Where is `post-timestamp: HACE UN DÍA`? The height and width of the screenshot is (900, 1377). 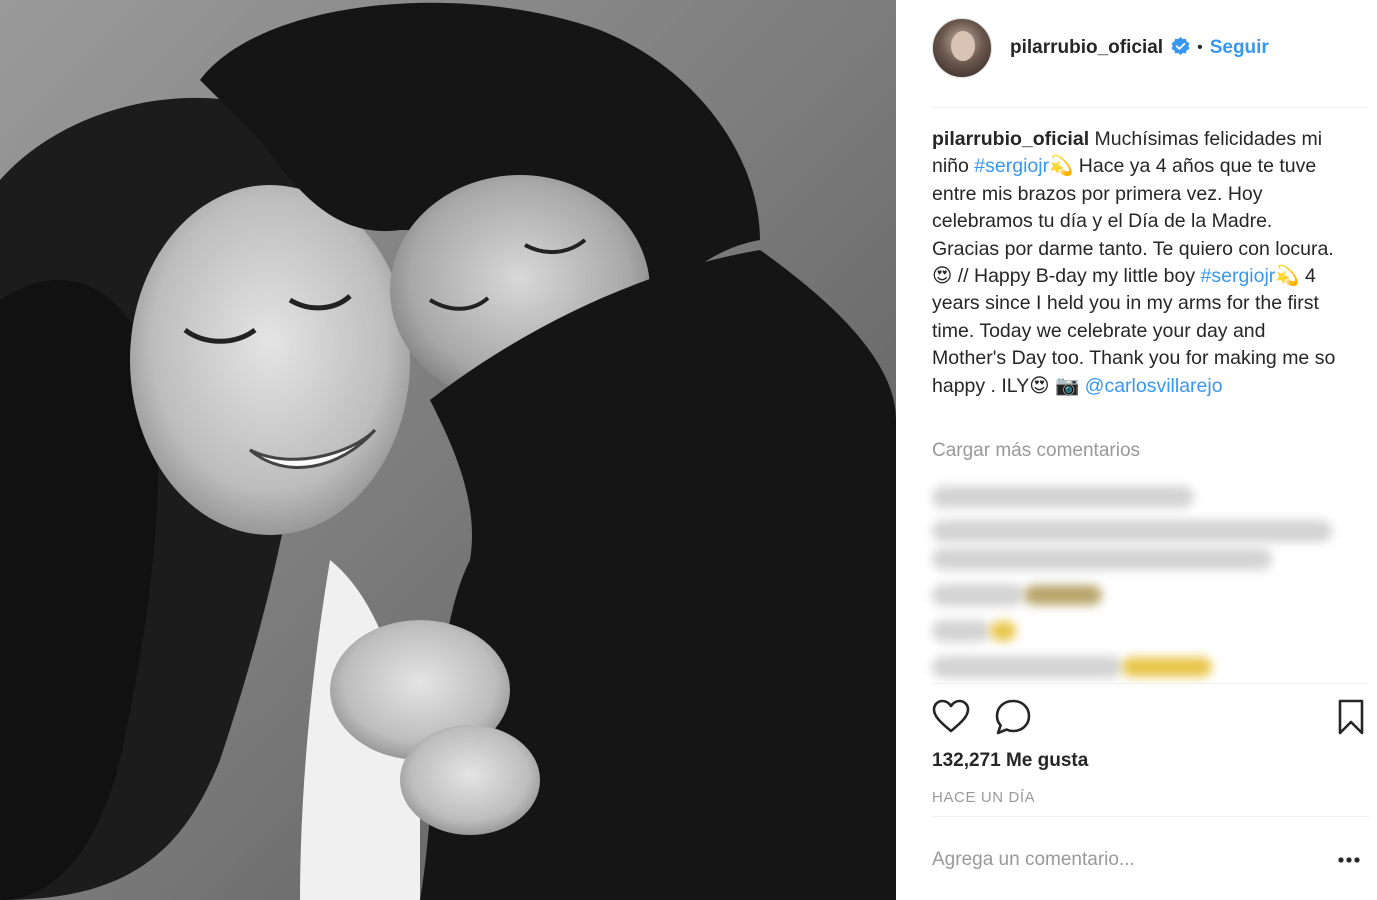 post-timestamp: HACE UN DÍA is located at coordinates (983, 797).